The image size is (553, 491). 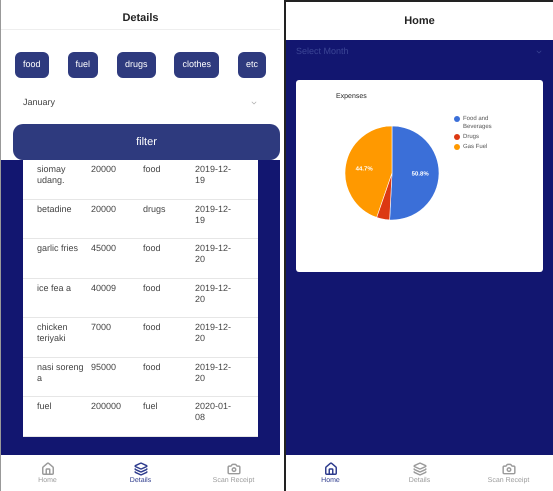 I want to click on table-cell-text: 95000, so click(x=104, y=367).